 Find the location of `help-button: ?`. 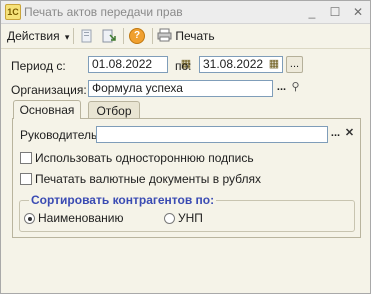

help-button: ? is located at coordinates (137, 36).